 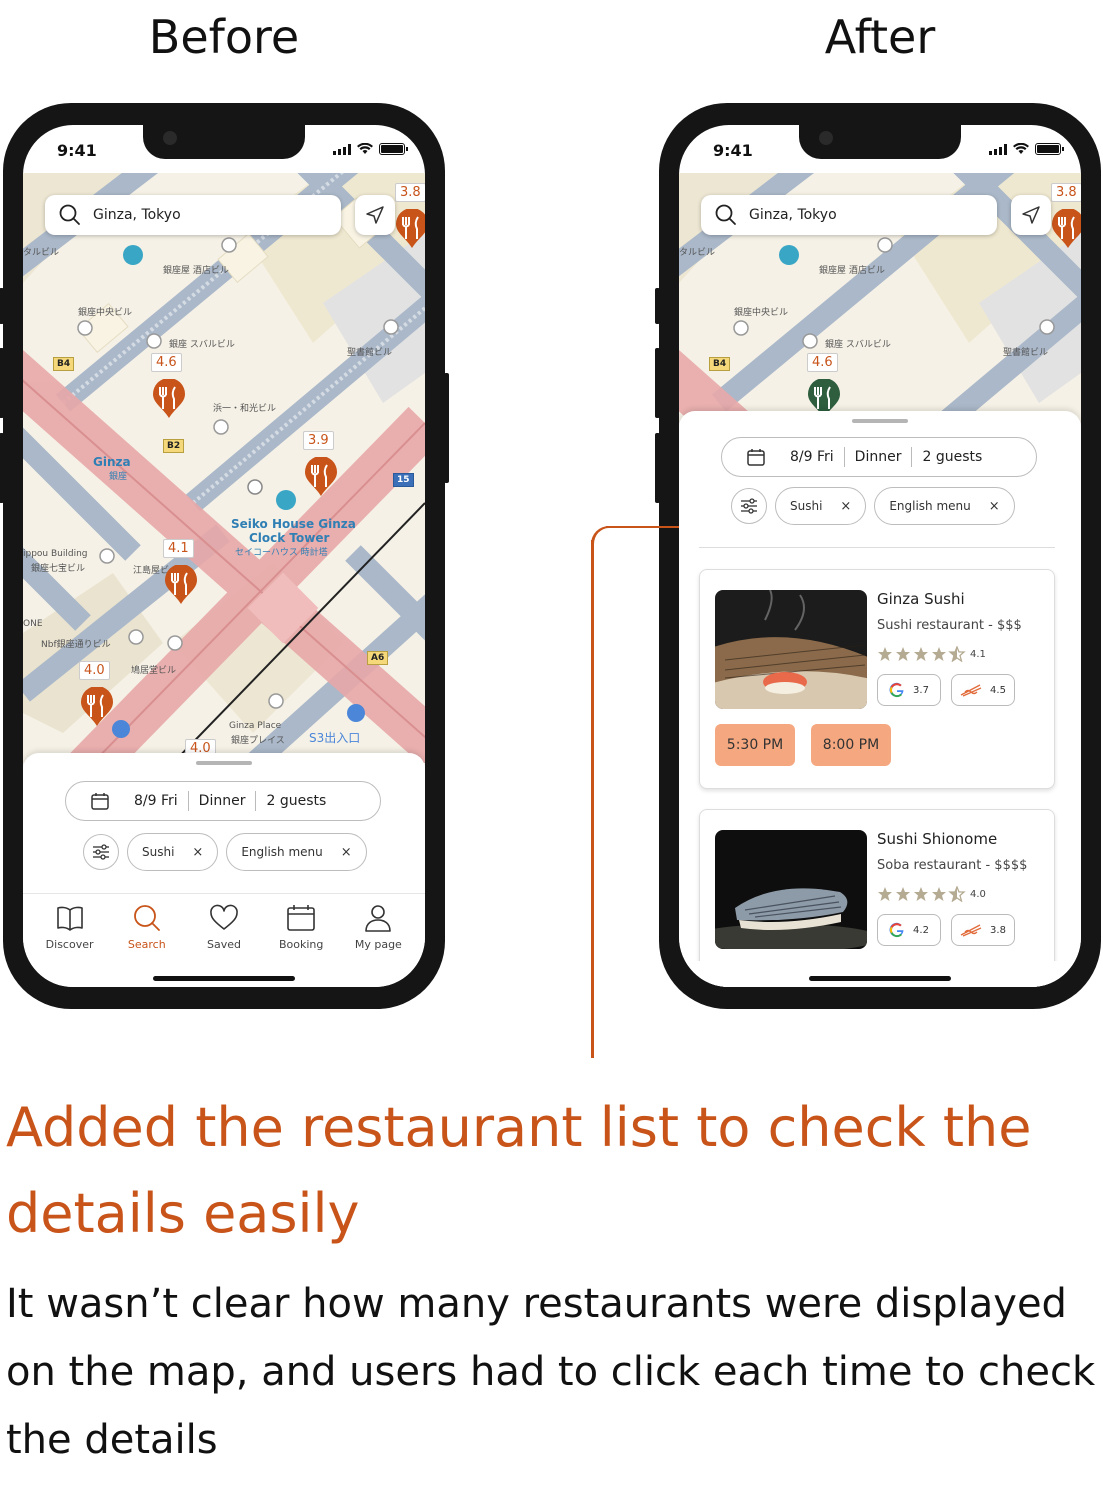 I want to click on pin-rating: 4.6, so click(x=166, y=362).